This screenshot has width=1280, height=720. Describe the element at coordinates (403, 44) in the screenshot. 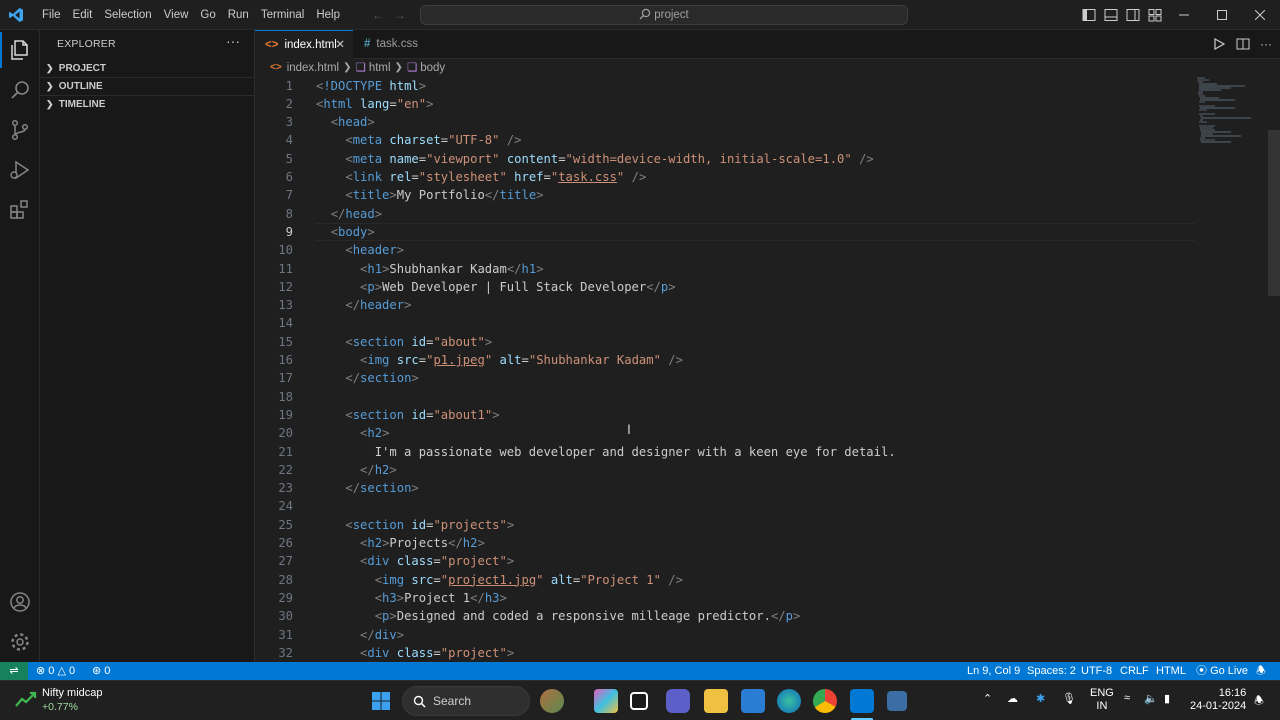

I see `tab-task-css: # task.css` at that location.